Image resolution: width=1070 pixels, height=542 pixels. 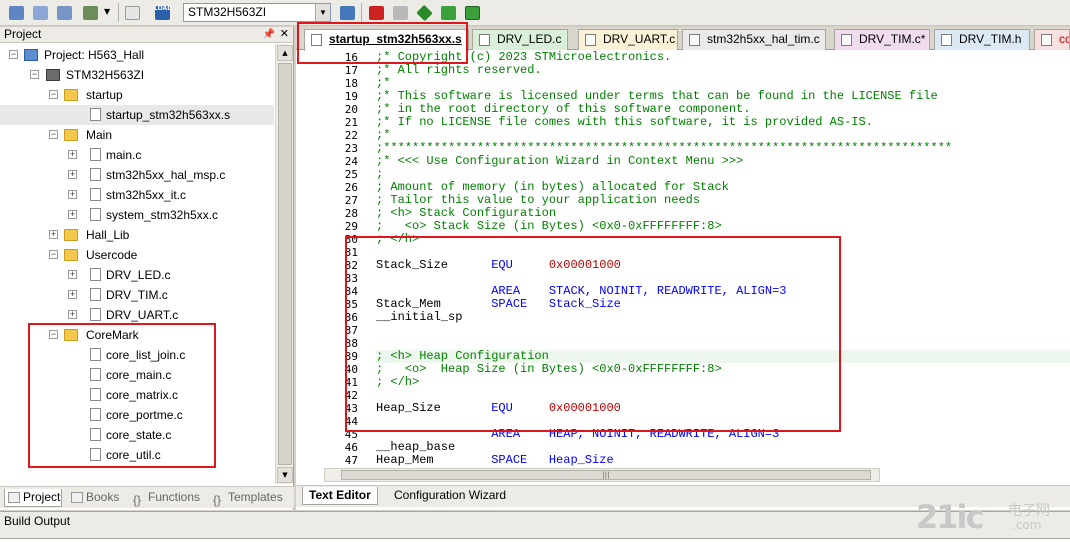 I want to click on scroll-up-icon: ▲, so click(x=285, y=53).